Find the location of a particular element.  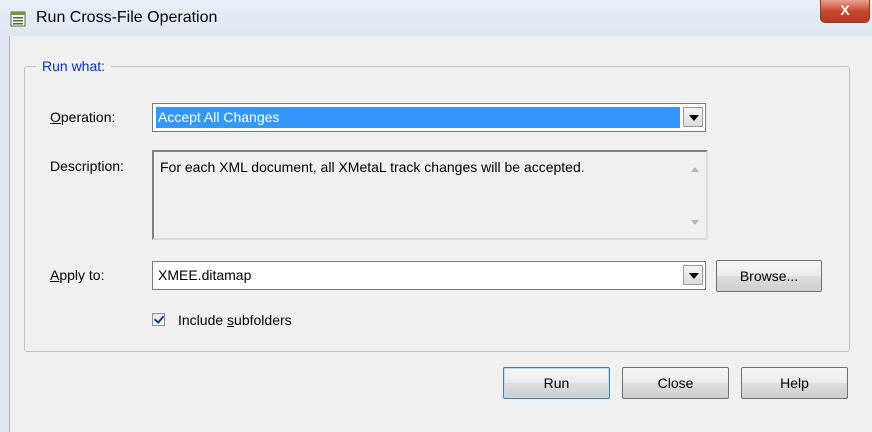

operation-select: Accept All Changes is located at coordinates (429, 117).